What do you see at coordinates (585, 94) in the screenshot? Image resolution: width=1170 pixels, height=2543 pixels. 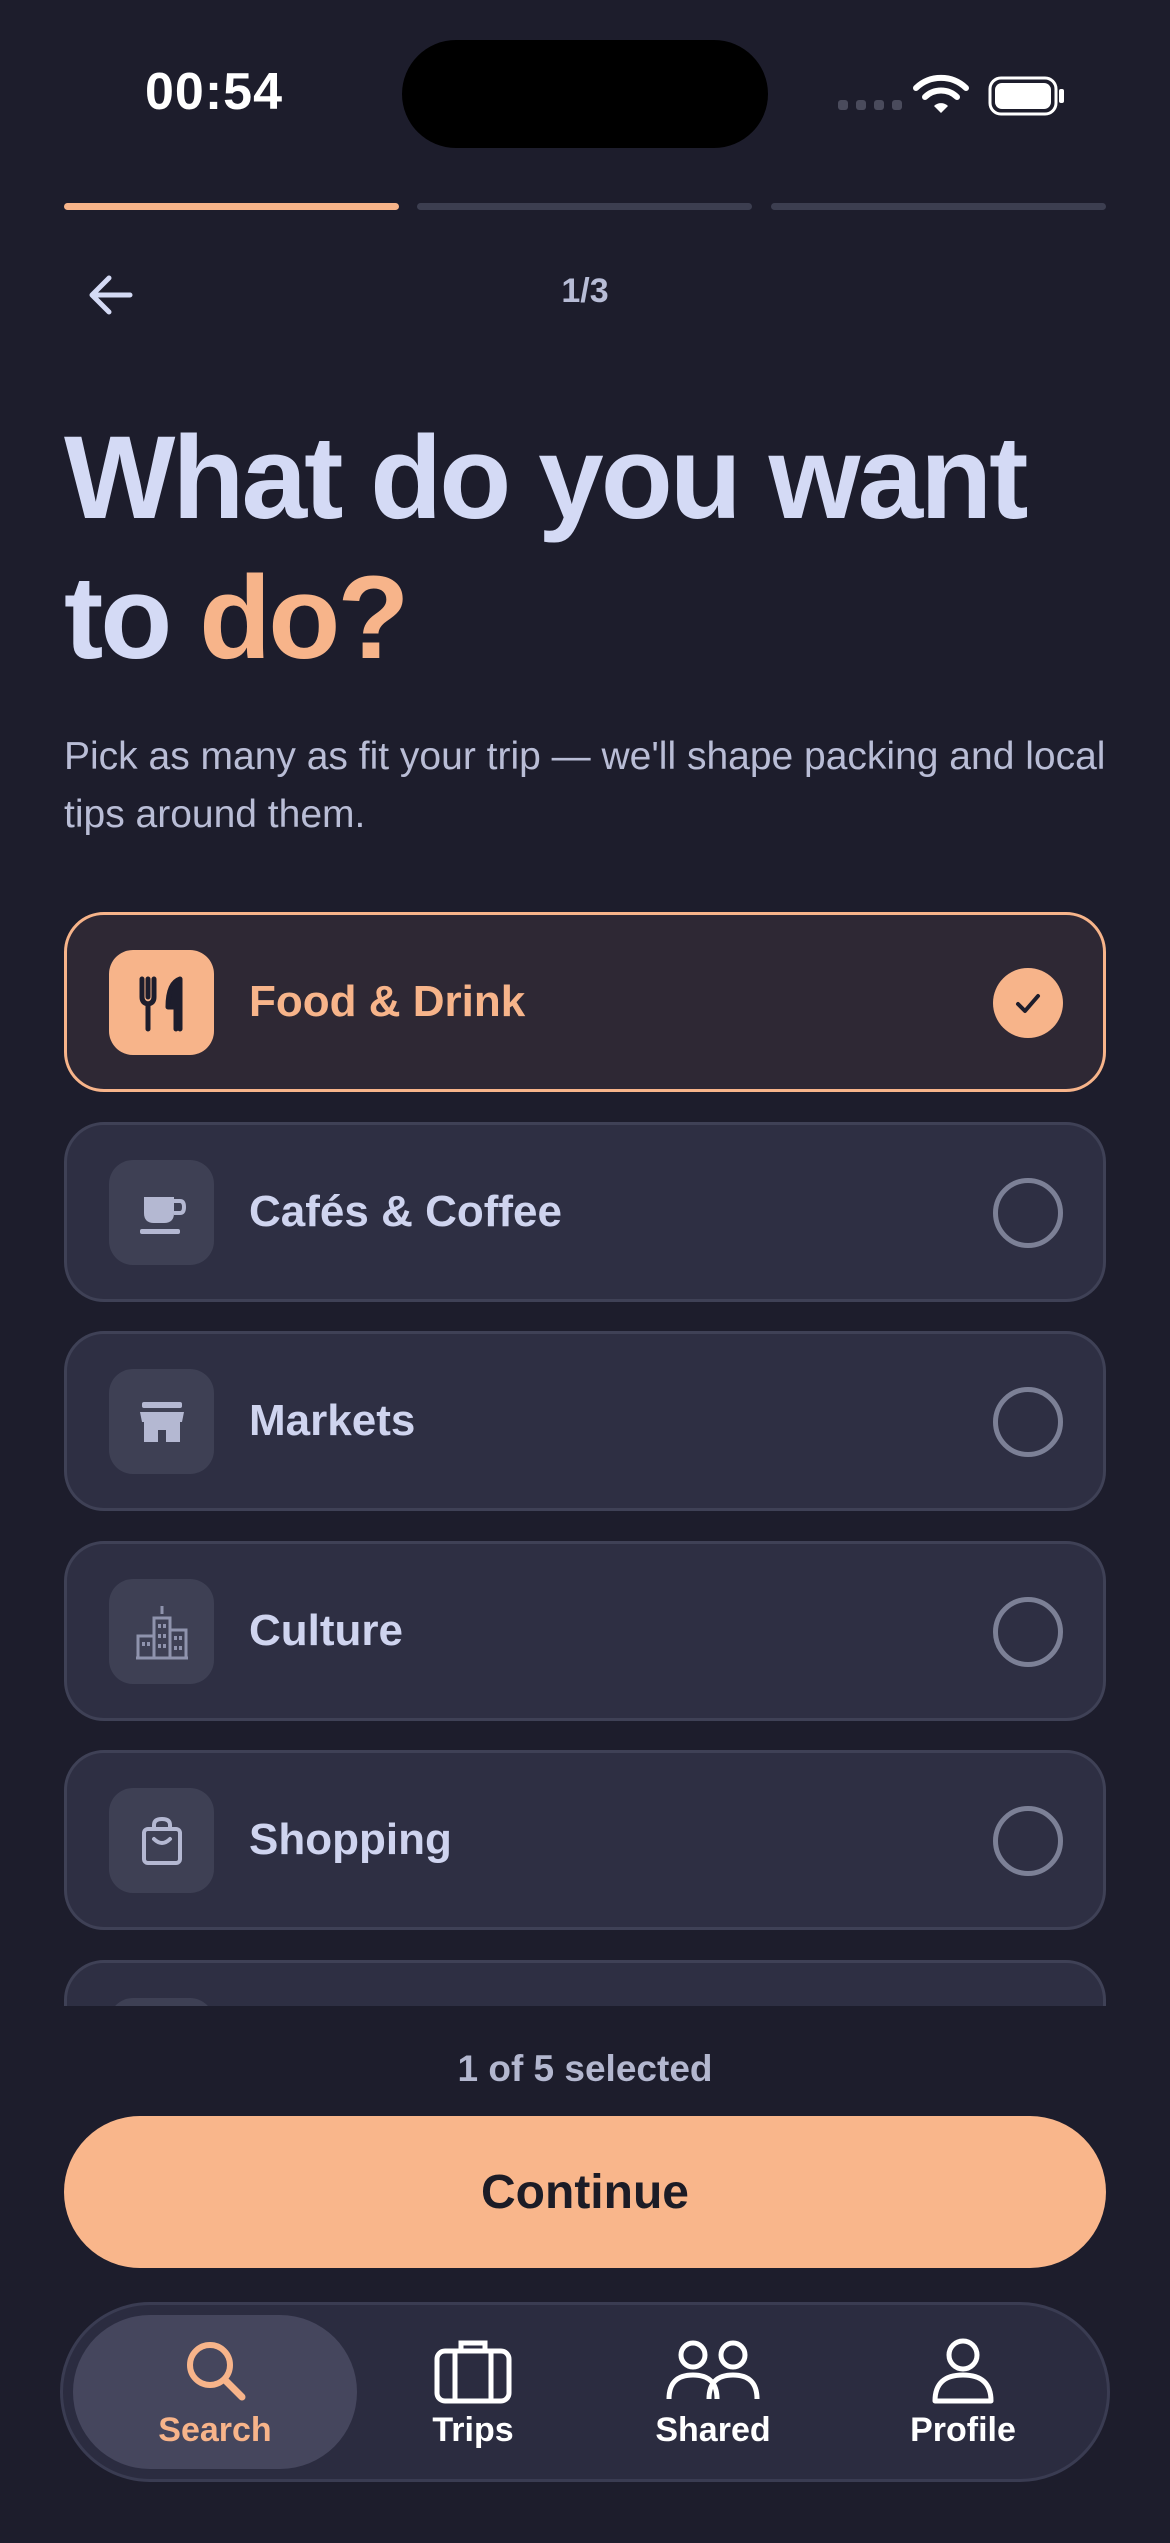 I see `dynamic-island` at bounding box center [585, 94].